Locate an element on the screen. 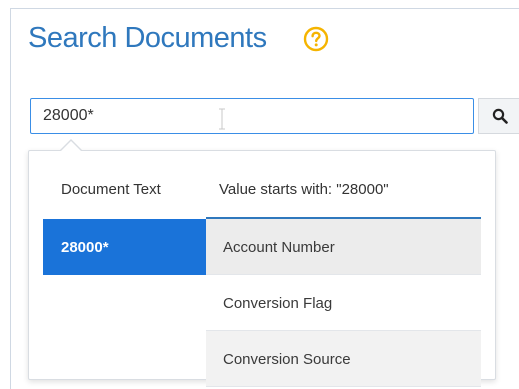 The height and width of the screenshot is (389, 519). suggestion-account-number: Account Number is located at coordinates (343, 247).